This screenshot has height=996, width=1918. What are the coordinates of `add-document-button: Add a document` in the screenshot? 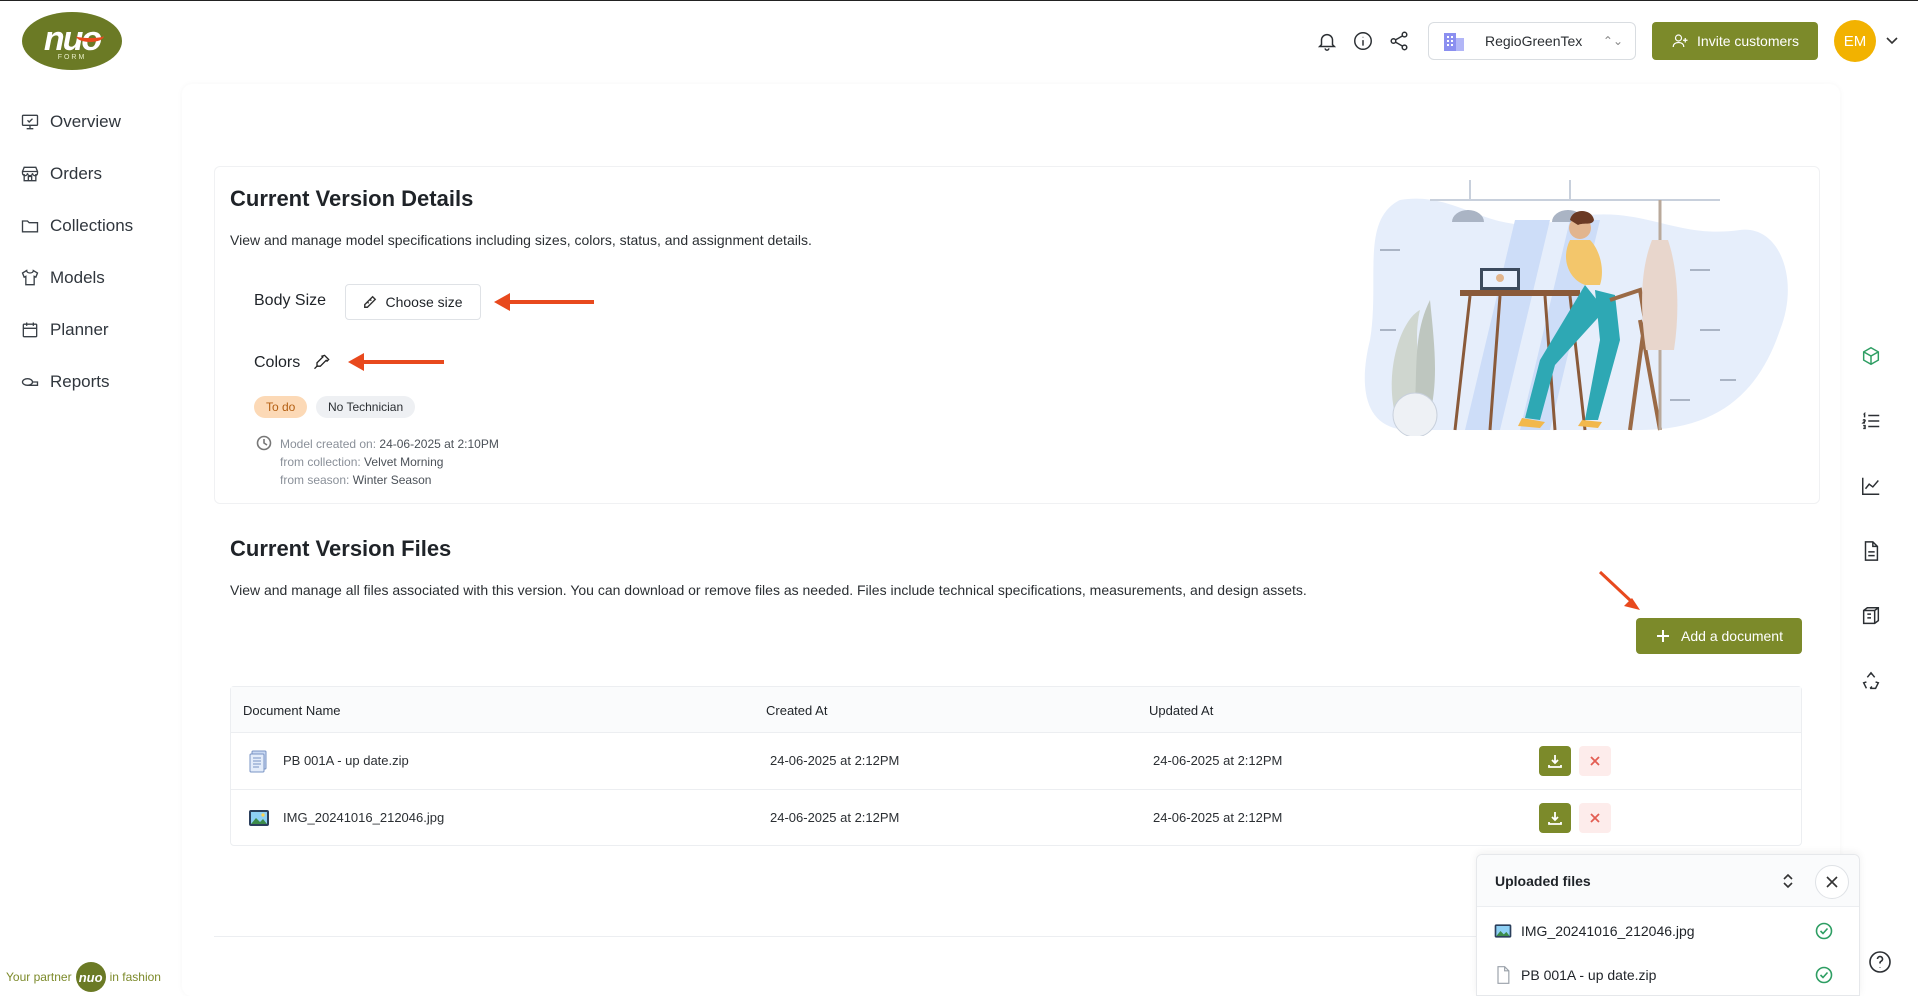 It's located at (1719, 636).